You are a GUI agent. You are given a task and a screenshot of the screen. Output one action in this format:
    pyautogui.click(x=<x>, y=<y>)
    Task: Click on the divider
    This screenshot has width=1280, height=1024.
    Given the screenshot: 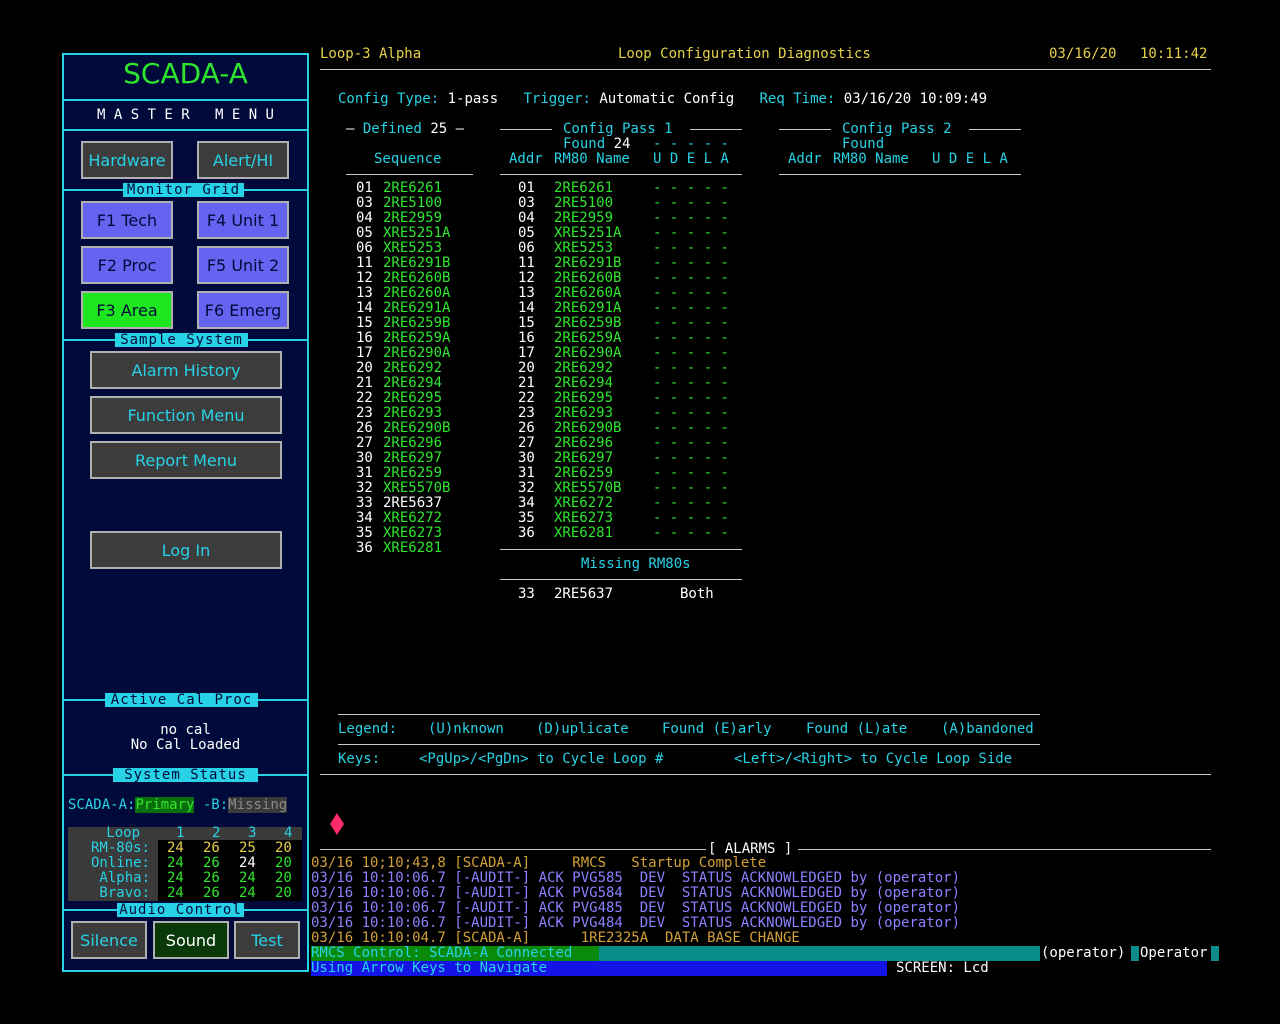 What is the action you would take?
    pyautogui.click(x=185, y=130)
    